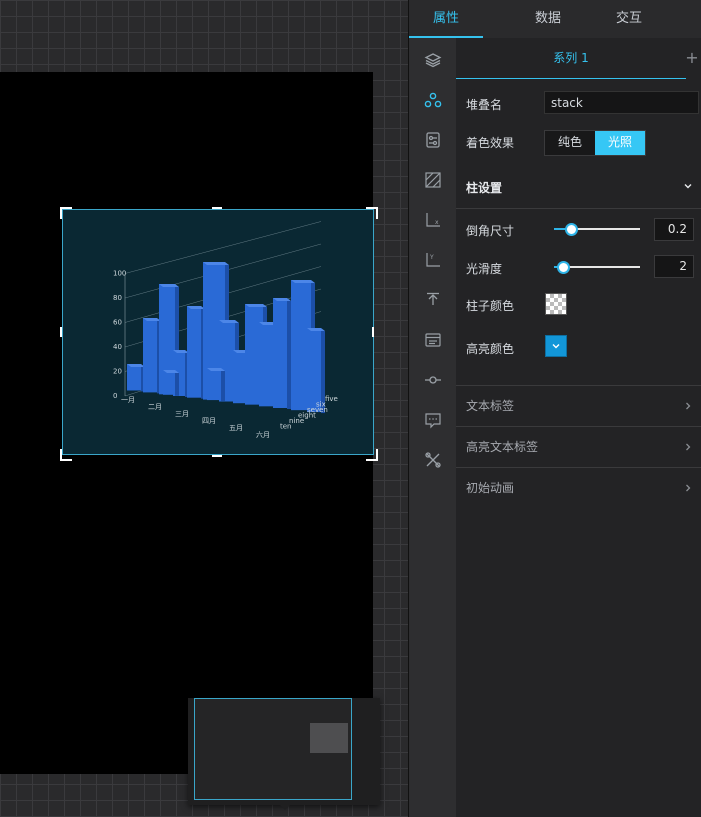 This screenshot has width=701, height=817. Describe the element at coordinates (372, 455) in the screenshot. I see `resize-handle-bottom-right` at that location.